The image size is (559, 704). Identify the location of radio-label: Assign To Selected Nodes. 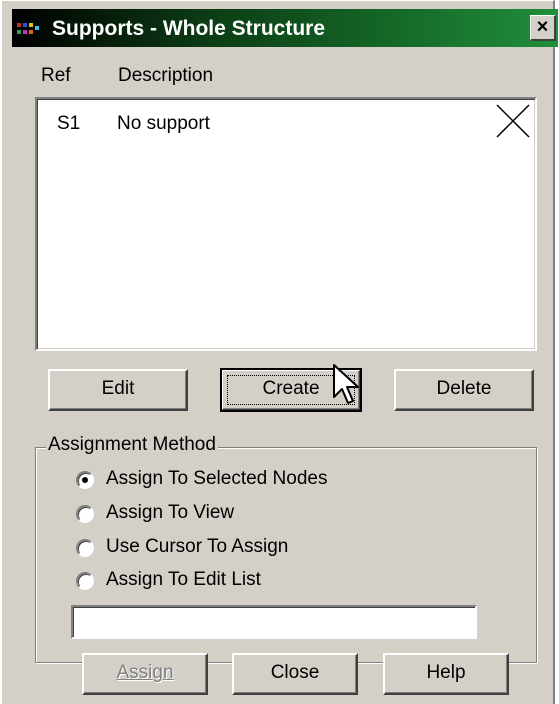
(217, 478).